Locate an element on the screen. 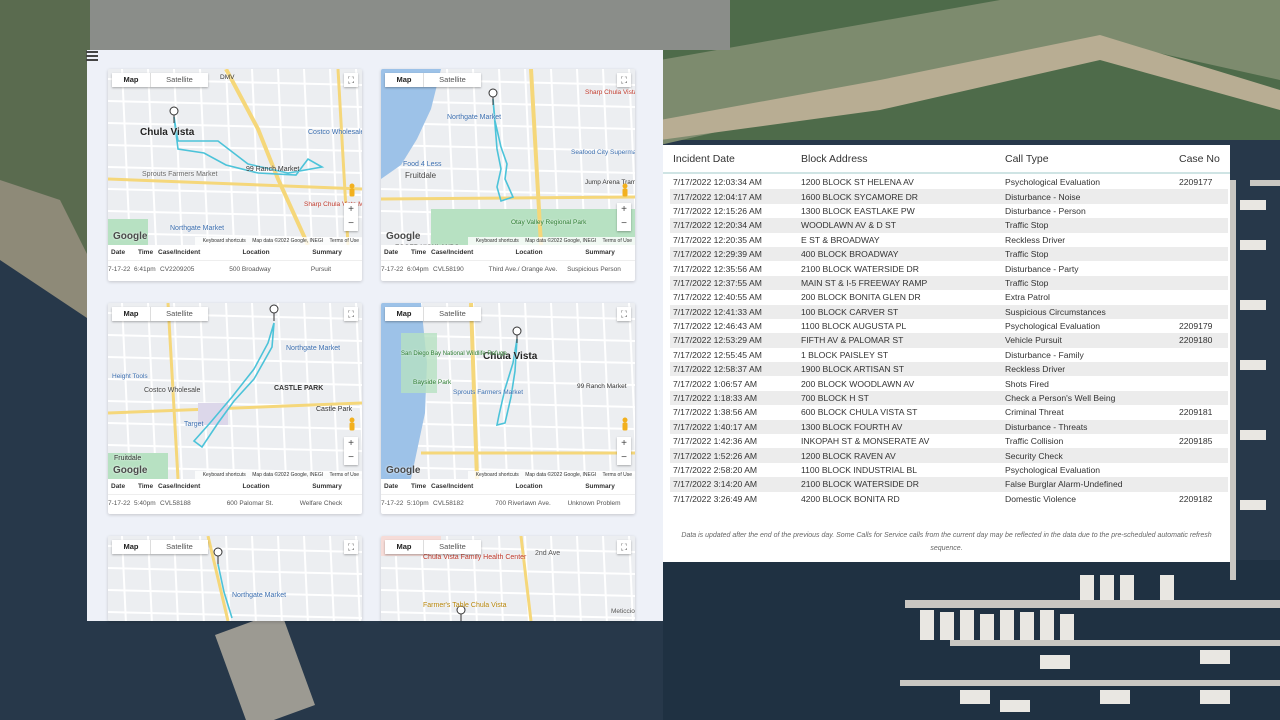 This screenshot has width=1280, height=720. cell-call-type: Reckless Driver is located at coordinates (1035, 239).